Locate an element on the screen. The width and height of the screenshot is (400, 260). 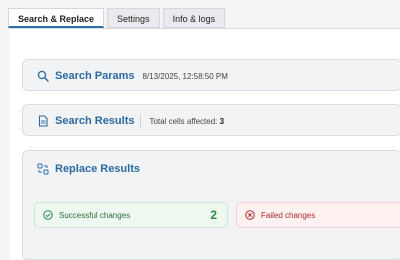
successful-changes-label: Successful changes is located at coordinates (95, 215).